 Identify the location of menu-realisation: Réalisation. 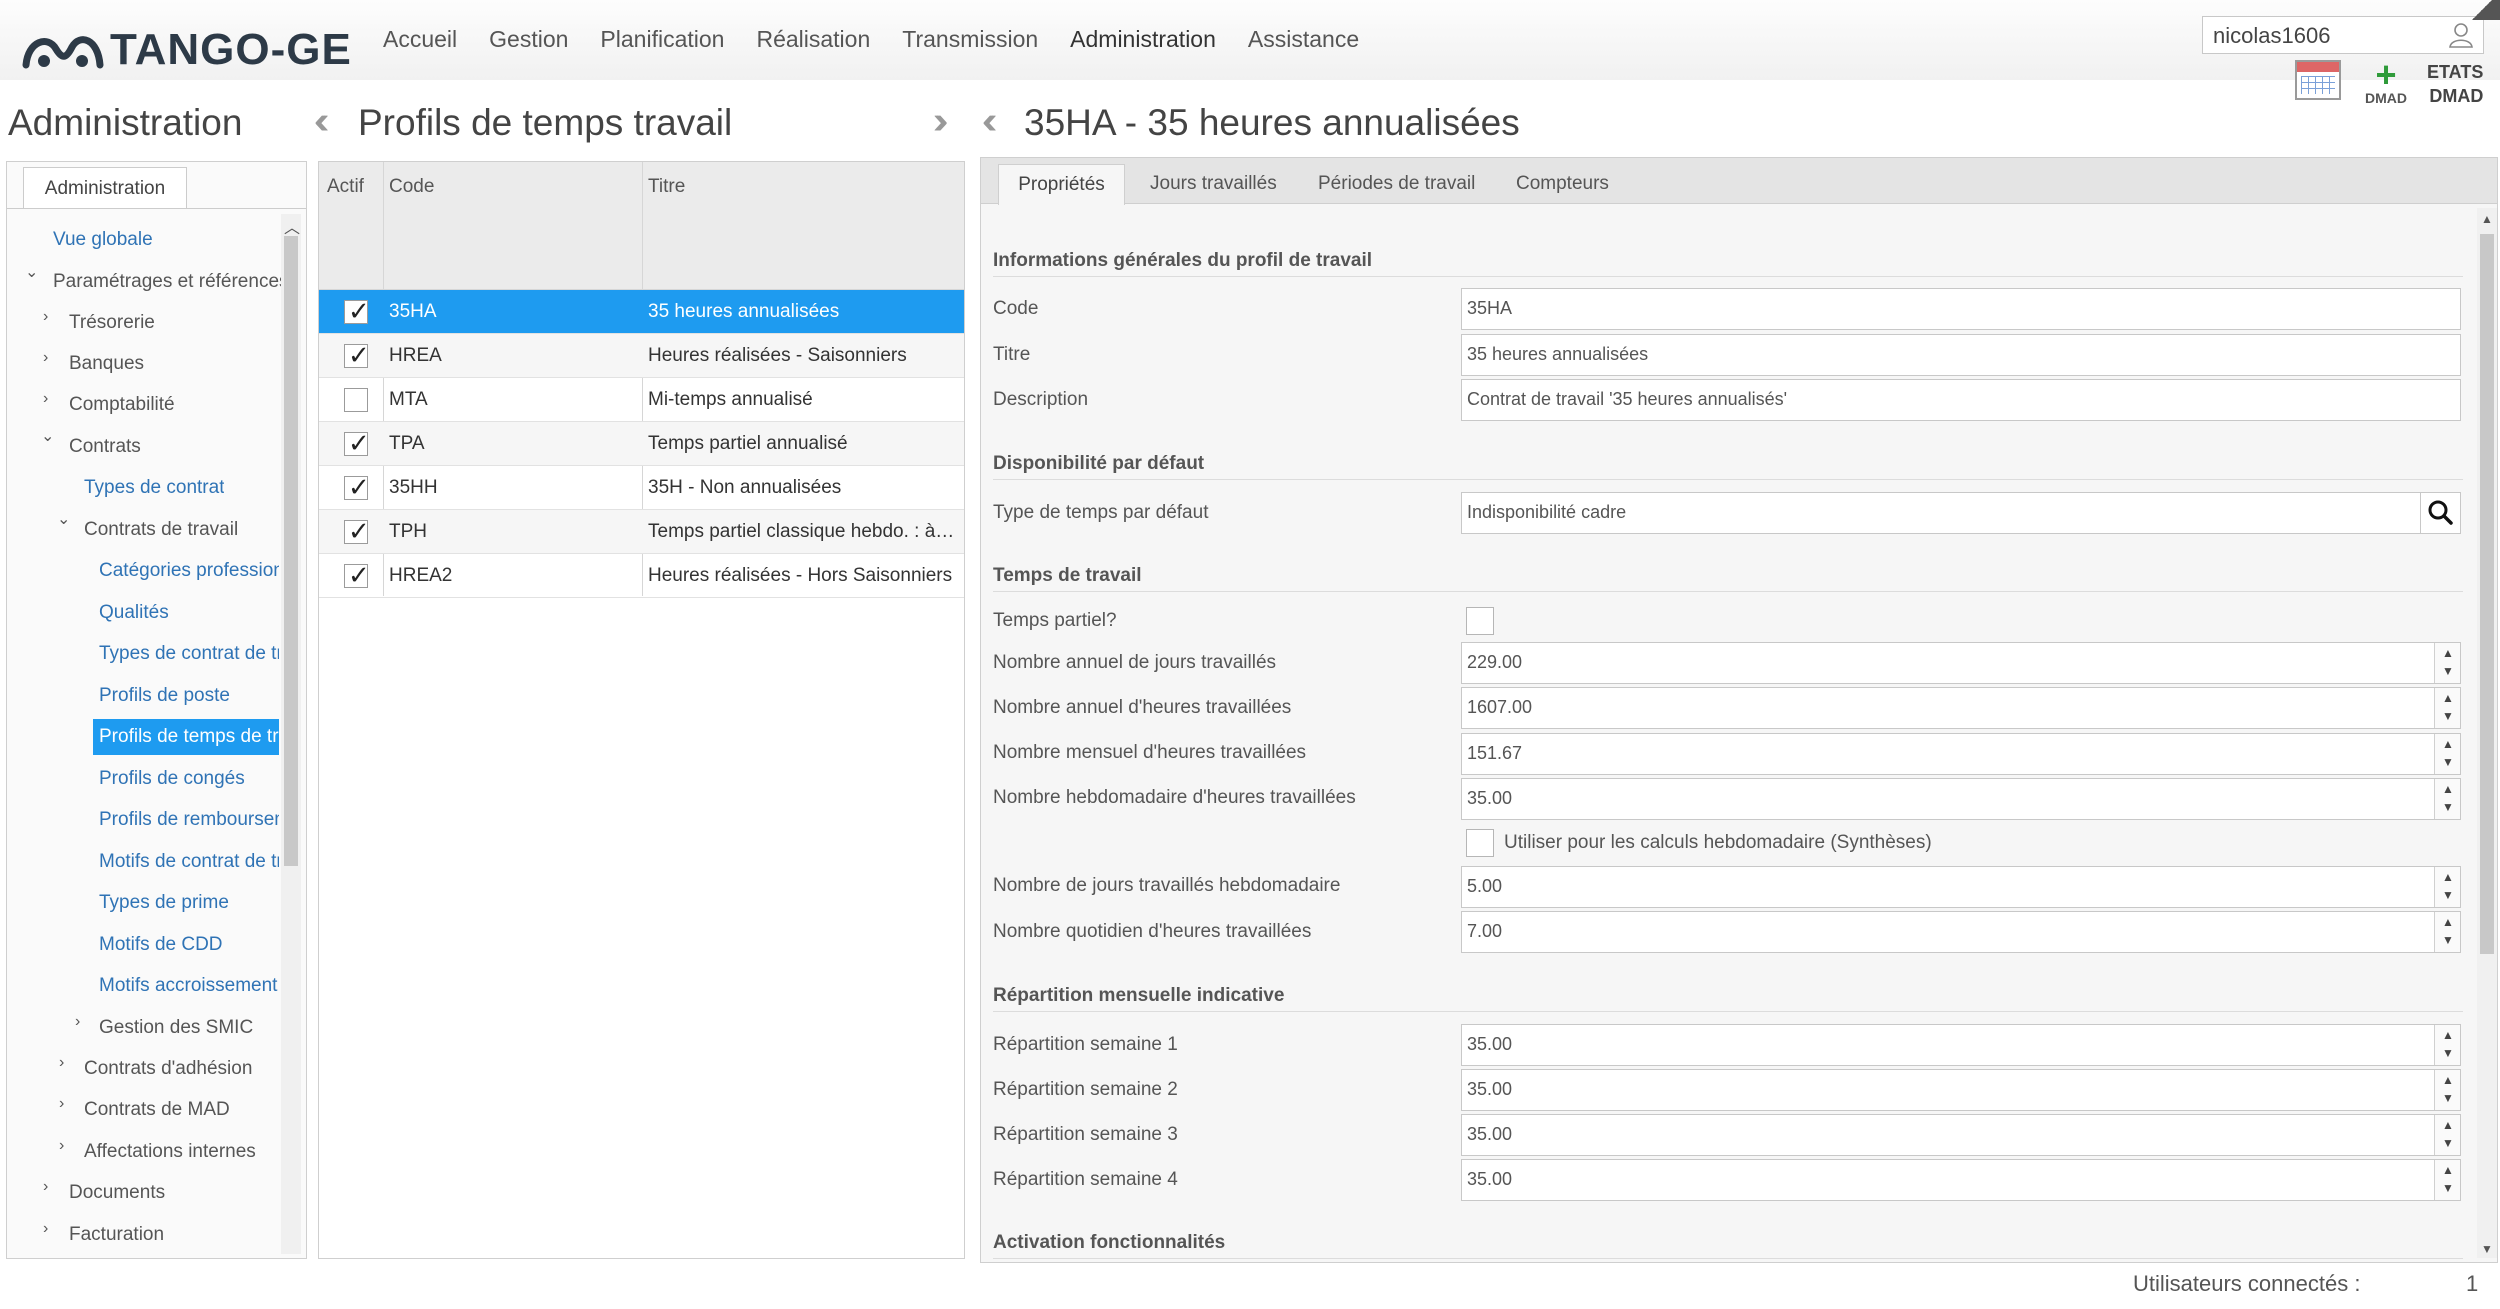
(813, 39).